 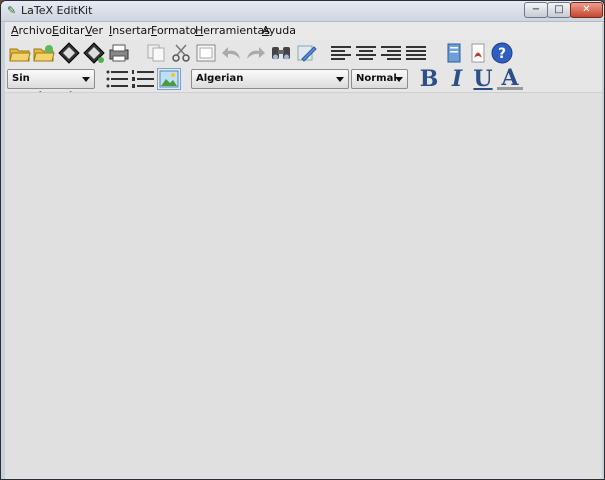 I want to click on undo-button, so click(x=231, y=53).